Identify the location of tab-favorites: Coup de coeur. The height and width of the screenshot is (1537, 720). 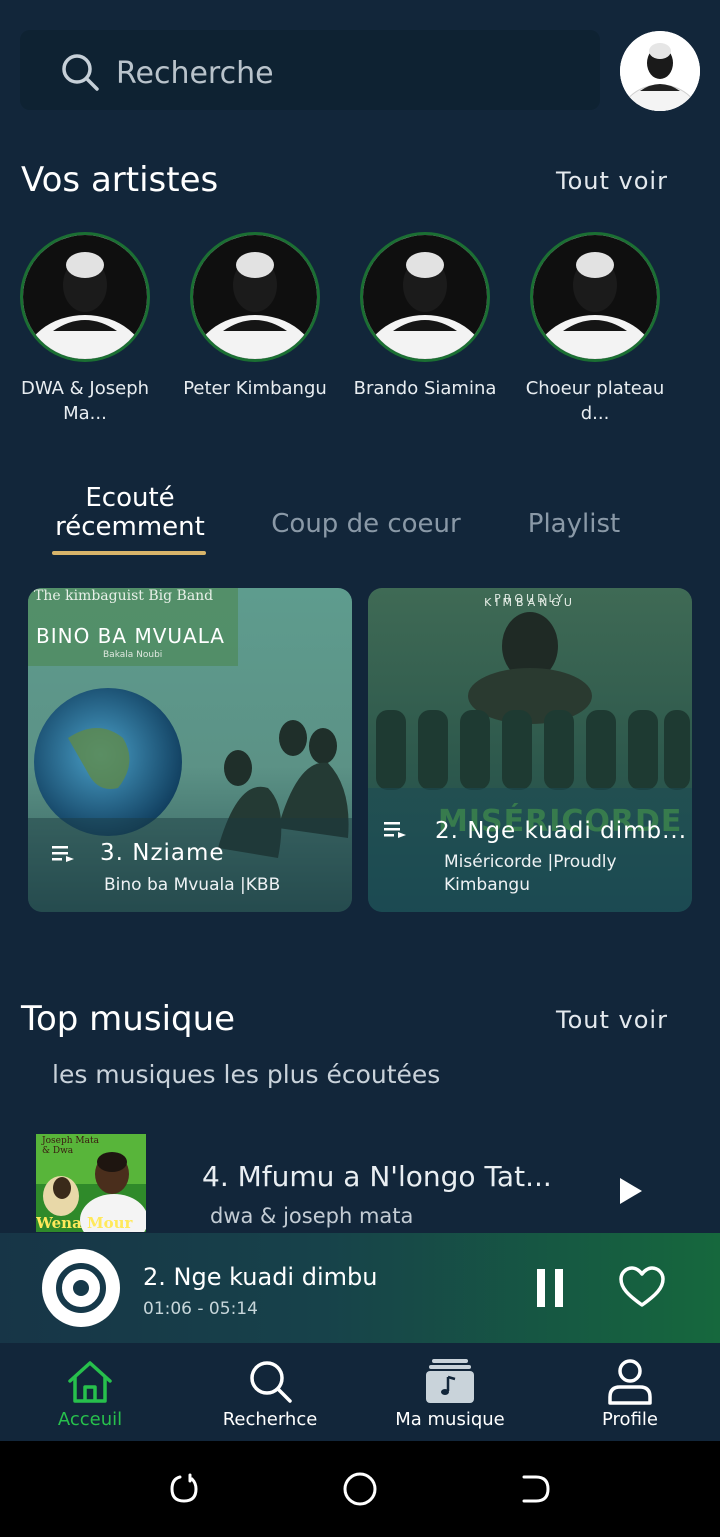
(366, 524).